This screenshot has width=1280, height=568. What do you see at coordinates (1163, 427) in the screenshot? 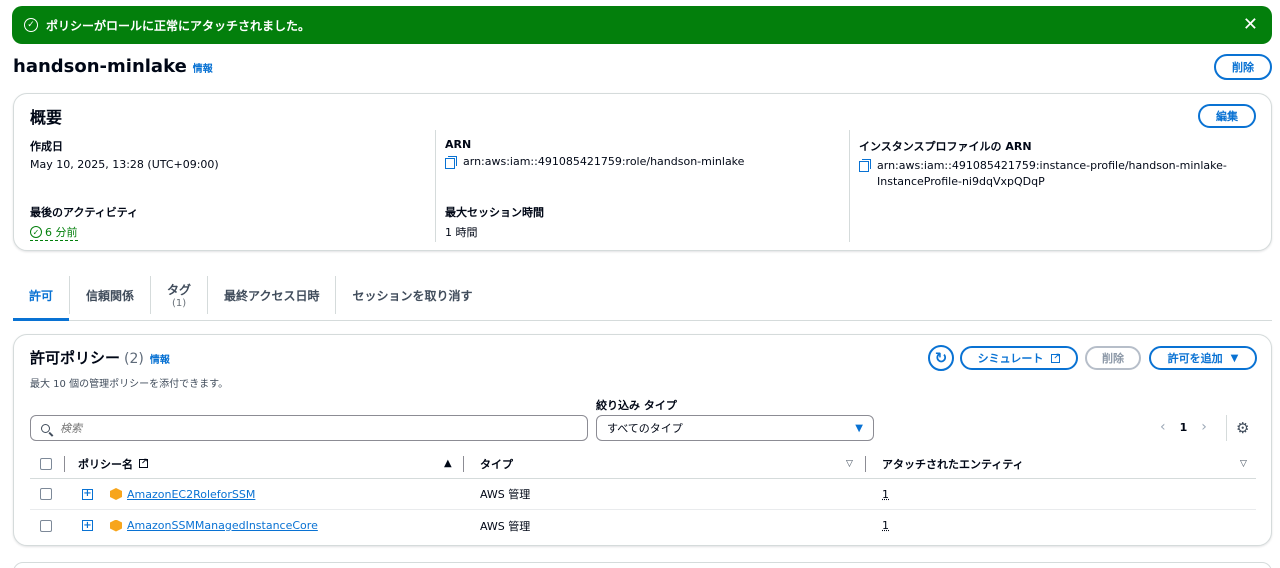
I see `chevron-left-icon: ‹` at bounding box center [1163, 427].